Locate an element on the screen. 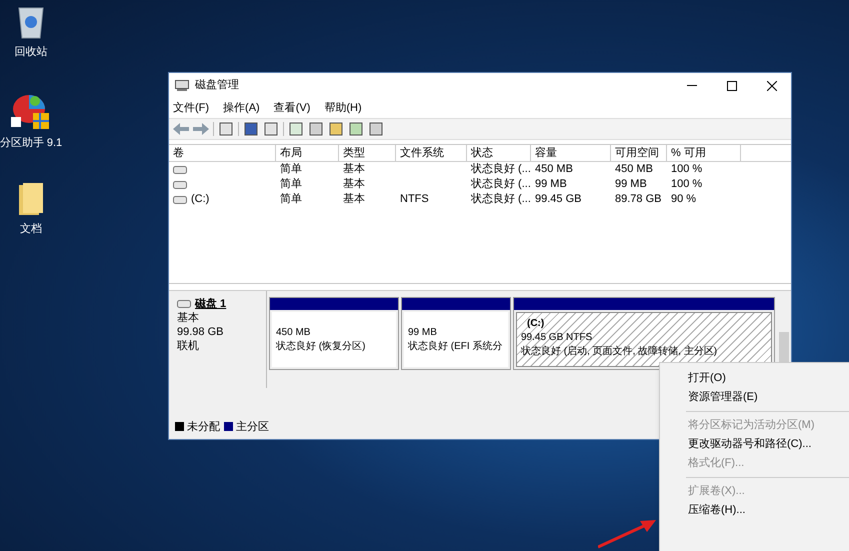  partition-size: 99 MB is located at coordinates (423, 333).